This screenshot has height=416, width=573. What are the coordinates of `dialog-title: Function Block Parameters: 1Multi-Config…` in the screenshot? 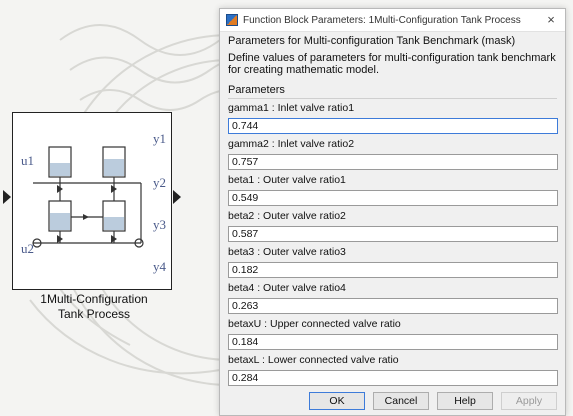 It's located at (382, 20).